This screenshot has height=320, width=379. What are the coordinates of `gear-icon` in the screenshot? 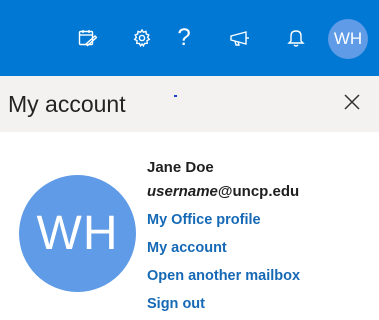 It's located at (142, 38).